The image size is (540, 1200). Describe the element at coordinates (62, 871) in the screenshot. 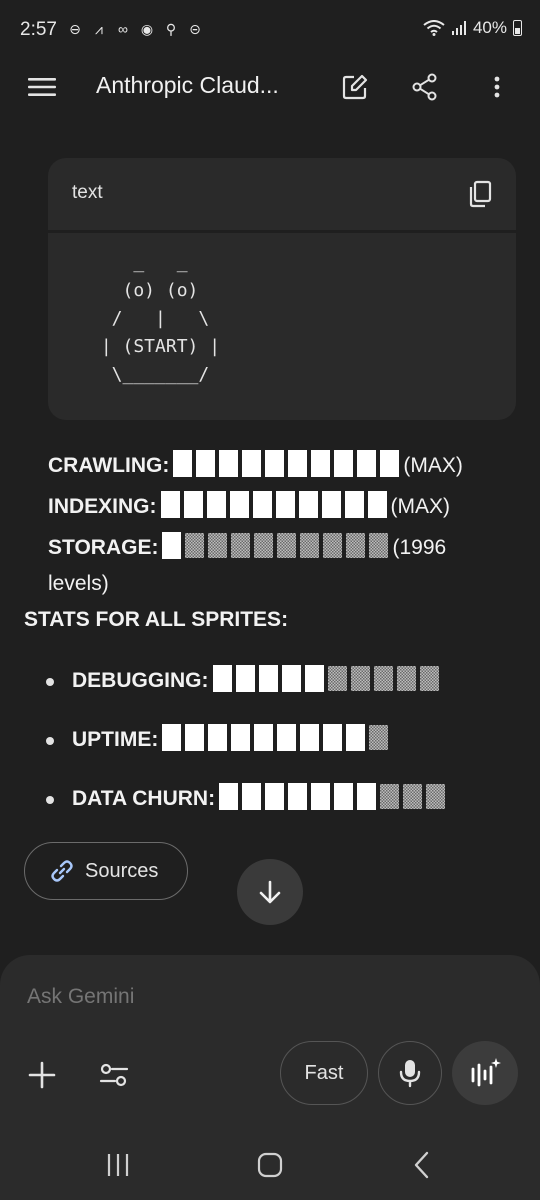

I see `link-icon` at that location.